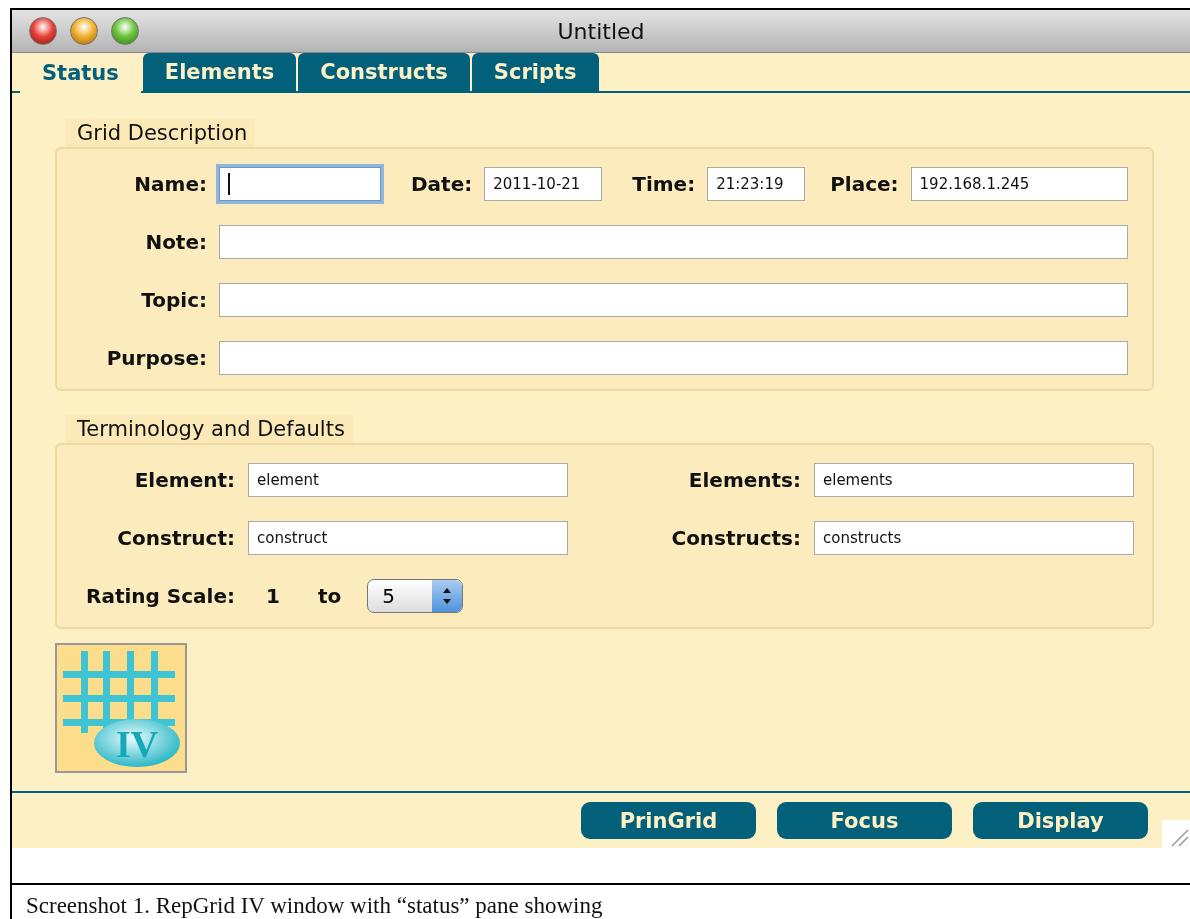 The image size is (1190, 919). What do you see at coordinates (184, 480) in the screenshot?
I see `field-label: Element:` at bounding box center [184, 480].